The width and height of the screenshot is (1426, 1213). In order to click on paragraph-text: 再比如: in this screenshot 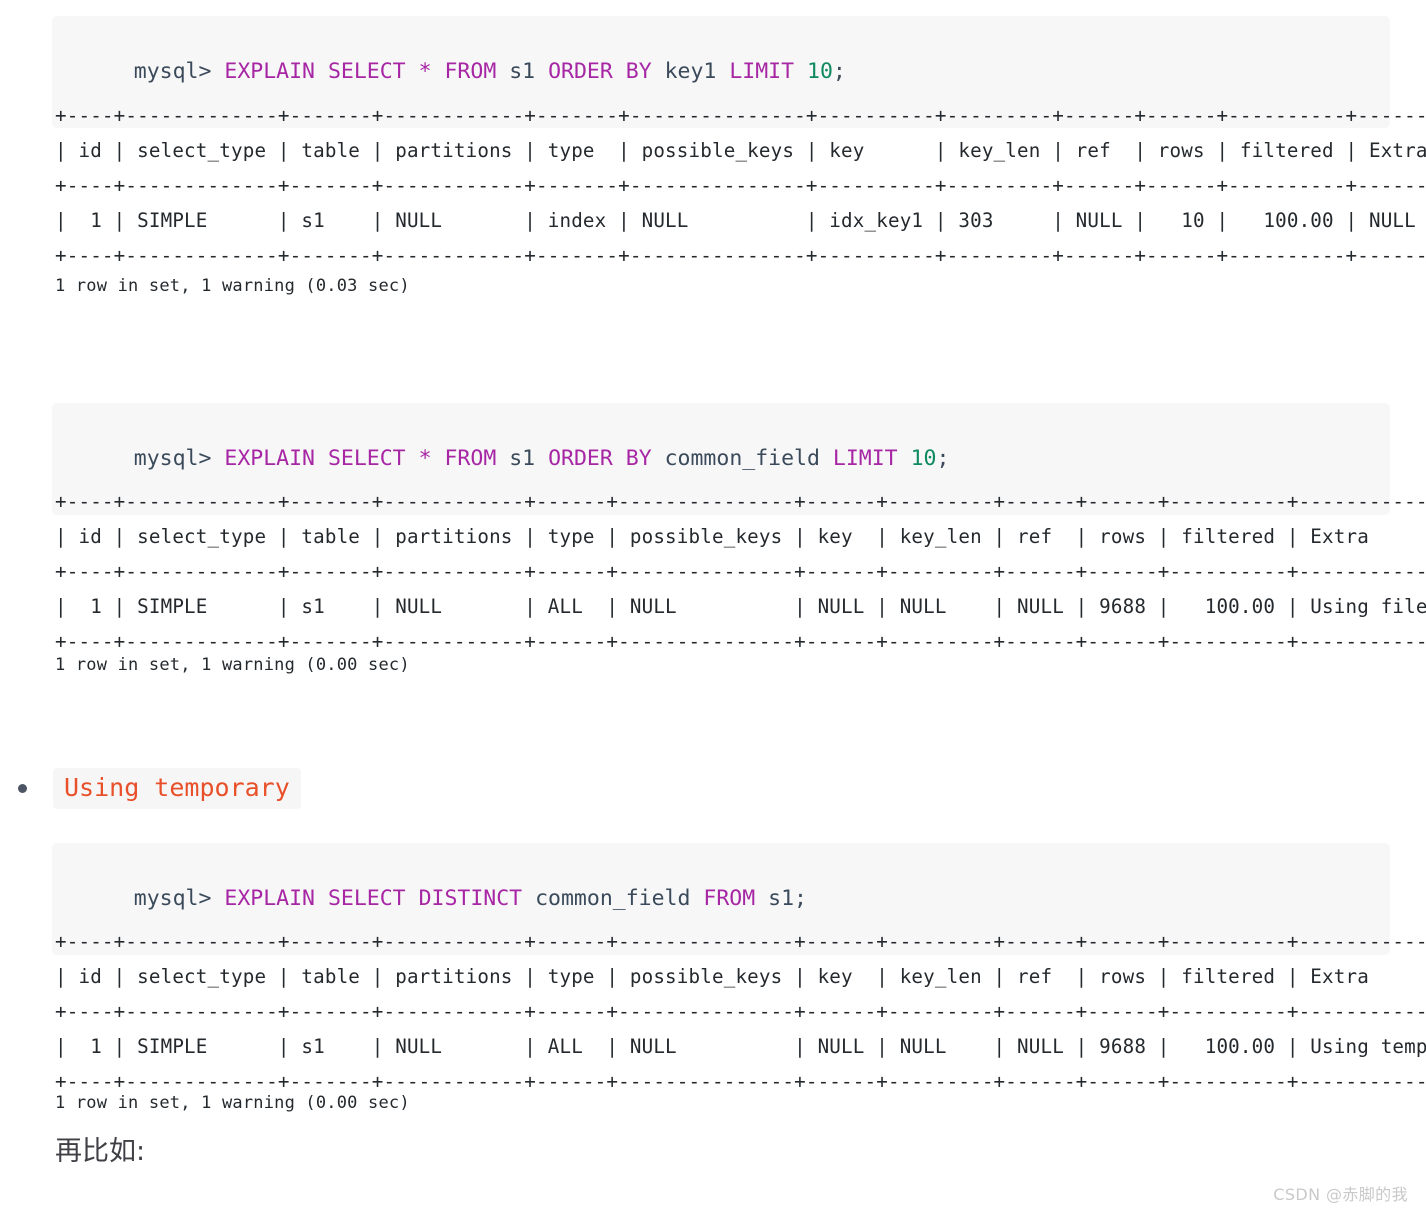, I will do `click(100, 1151)`.